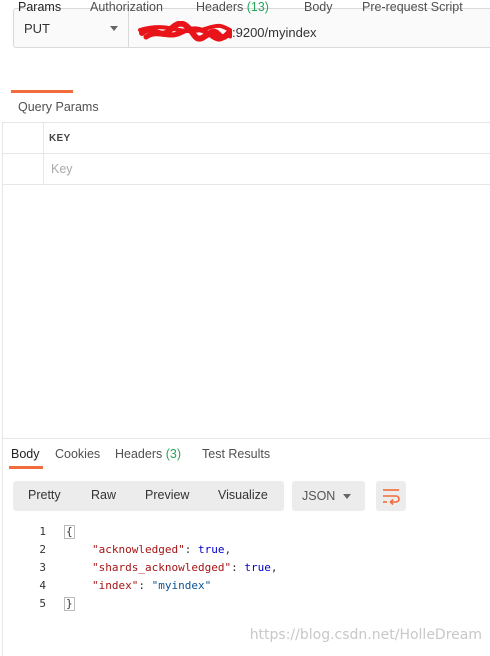  What do you see at coordinates (2, 389) in the screenshot?
I see `panel-border` at bounding box center [2, 389].